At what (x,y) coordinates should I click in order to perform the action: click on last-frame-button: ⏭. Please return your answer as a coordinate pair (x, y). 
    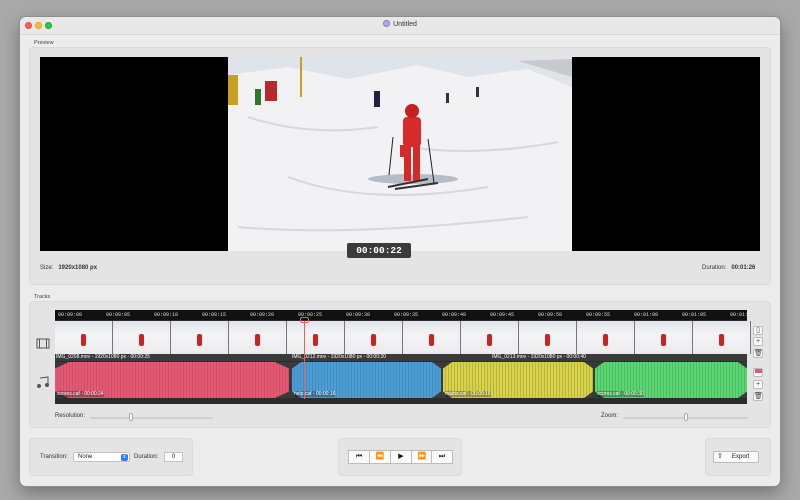
    Looking at the image, I should click on (442, 457).